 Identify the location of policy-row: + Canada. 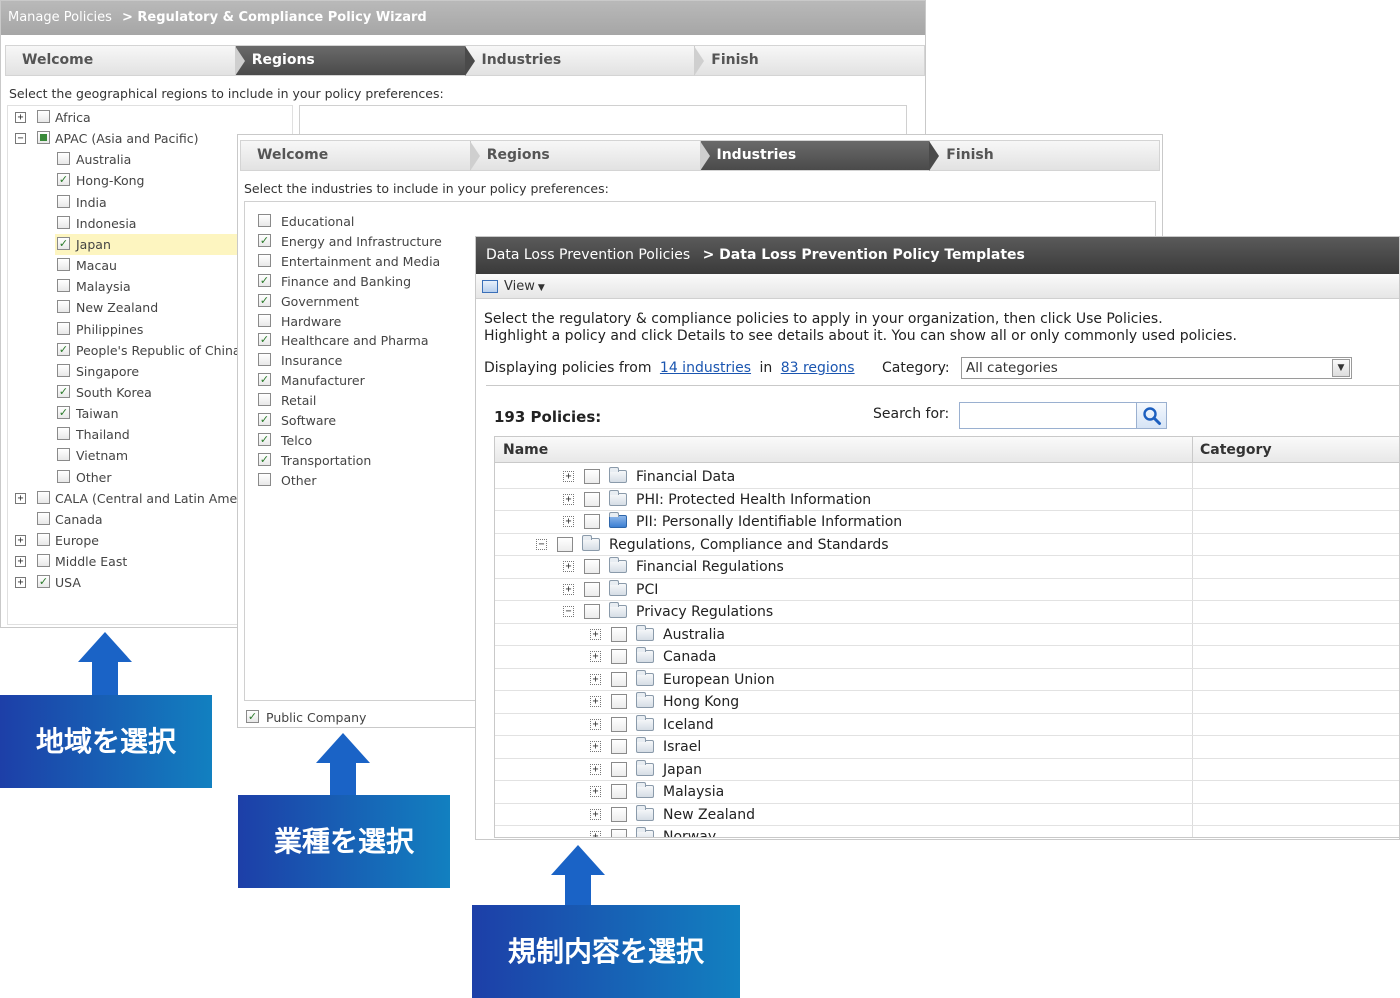
(947, 657).